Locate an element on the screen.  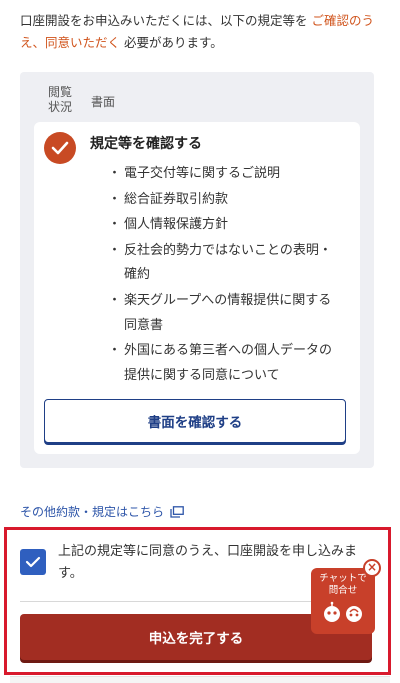
external-window-icon is located at coordinates (177, 511).